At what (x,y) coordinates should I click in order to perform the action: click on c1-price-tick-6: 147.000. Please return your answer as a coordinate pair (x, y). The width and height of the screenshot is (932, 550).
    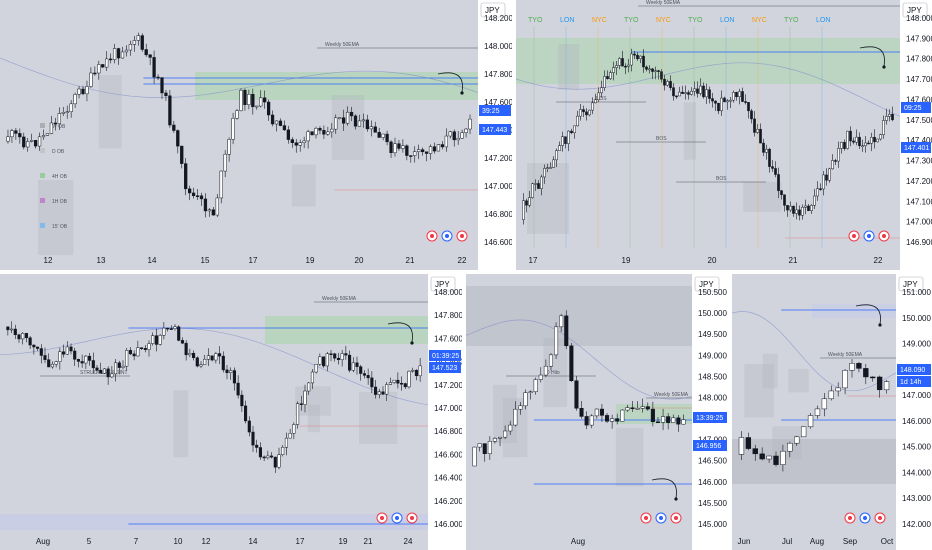
    Looking at the image, I should click on (498, 186).